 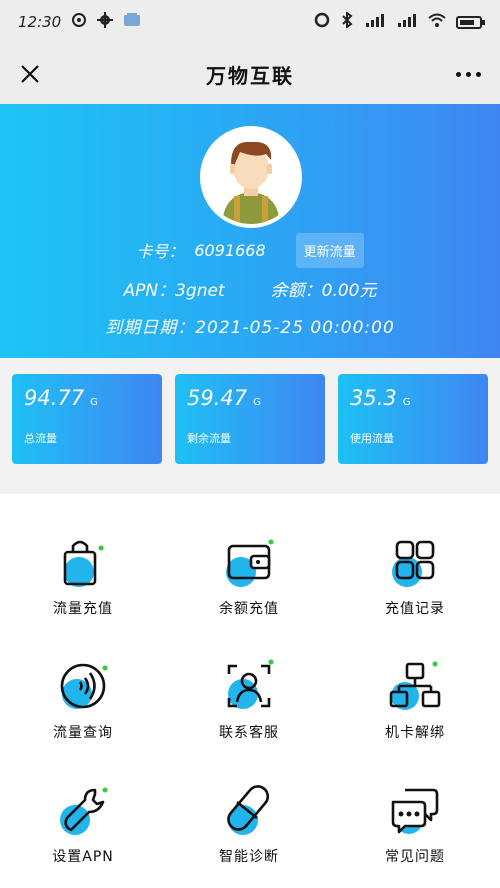 I want to click on menu-label: 余额充值, so click(x=249, y=609).